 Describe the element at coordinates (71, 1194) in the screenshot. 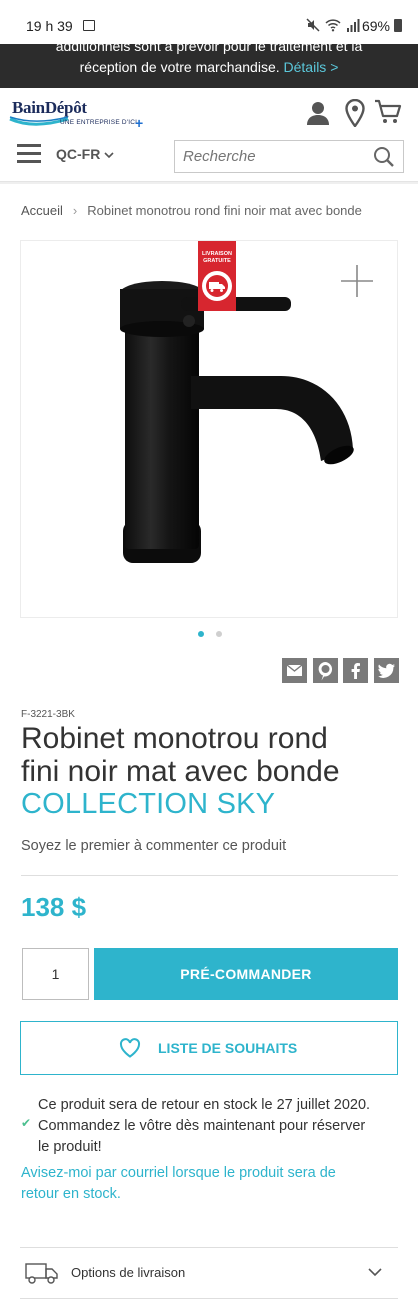

I see `notify-line2: retour en stock.` at that location.